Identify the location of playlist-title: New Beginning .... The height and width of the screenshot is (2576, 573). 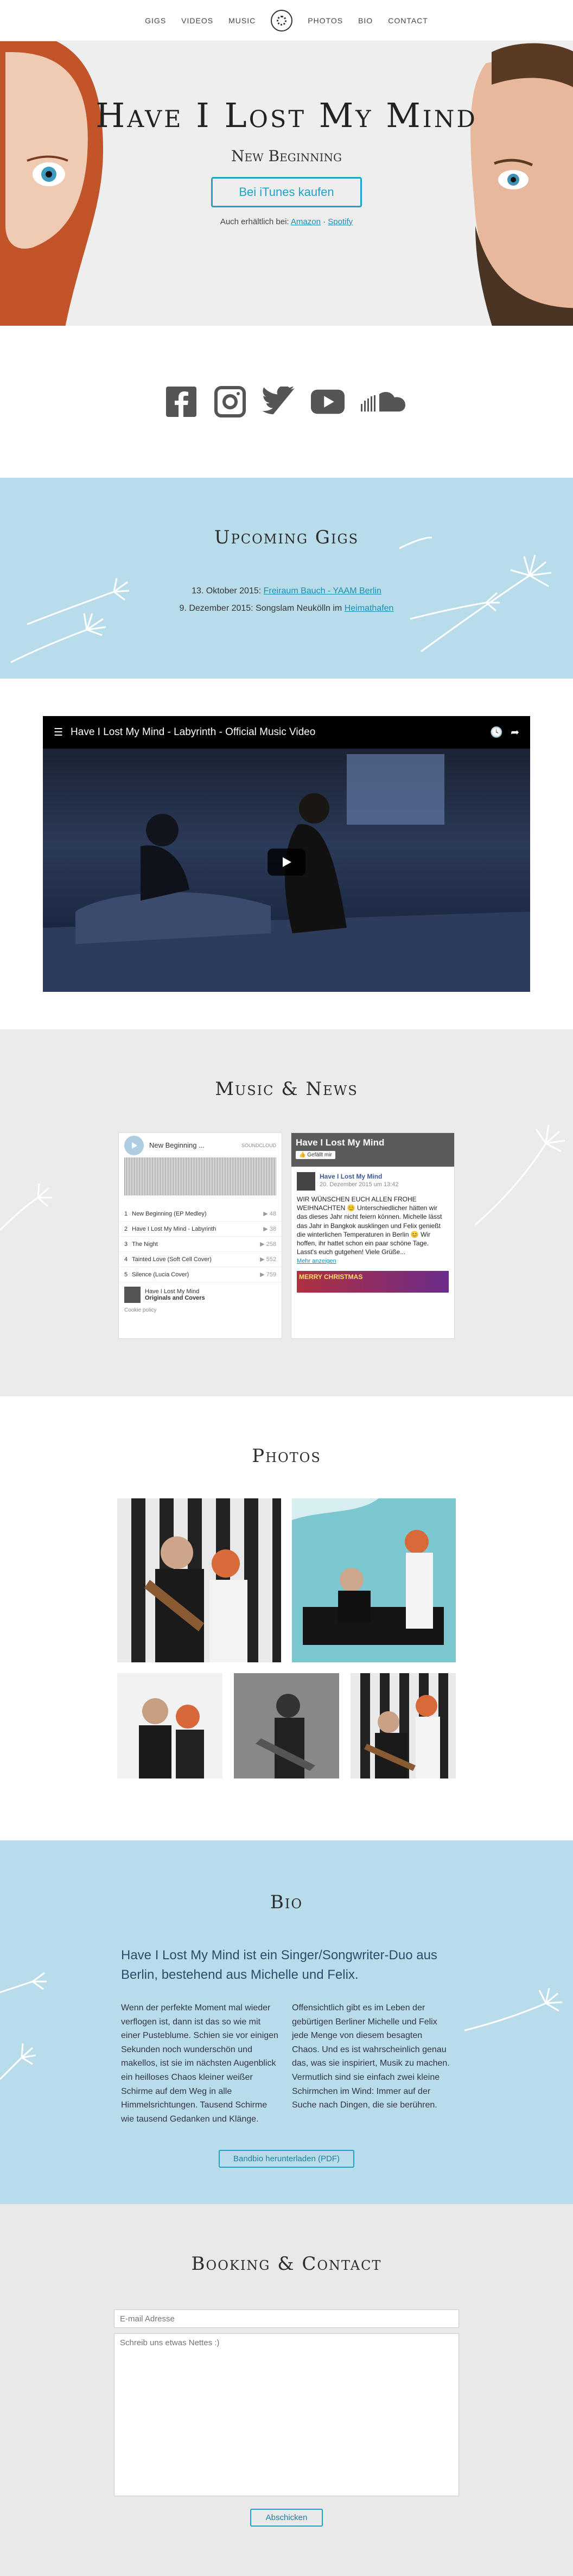
(177, 1145).